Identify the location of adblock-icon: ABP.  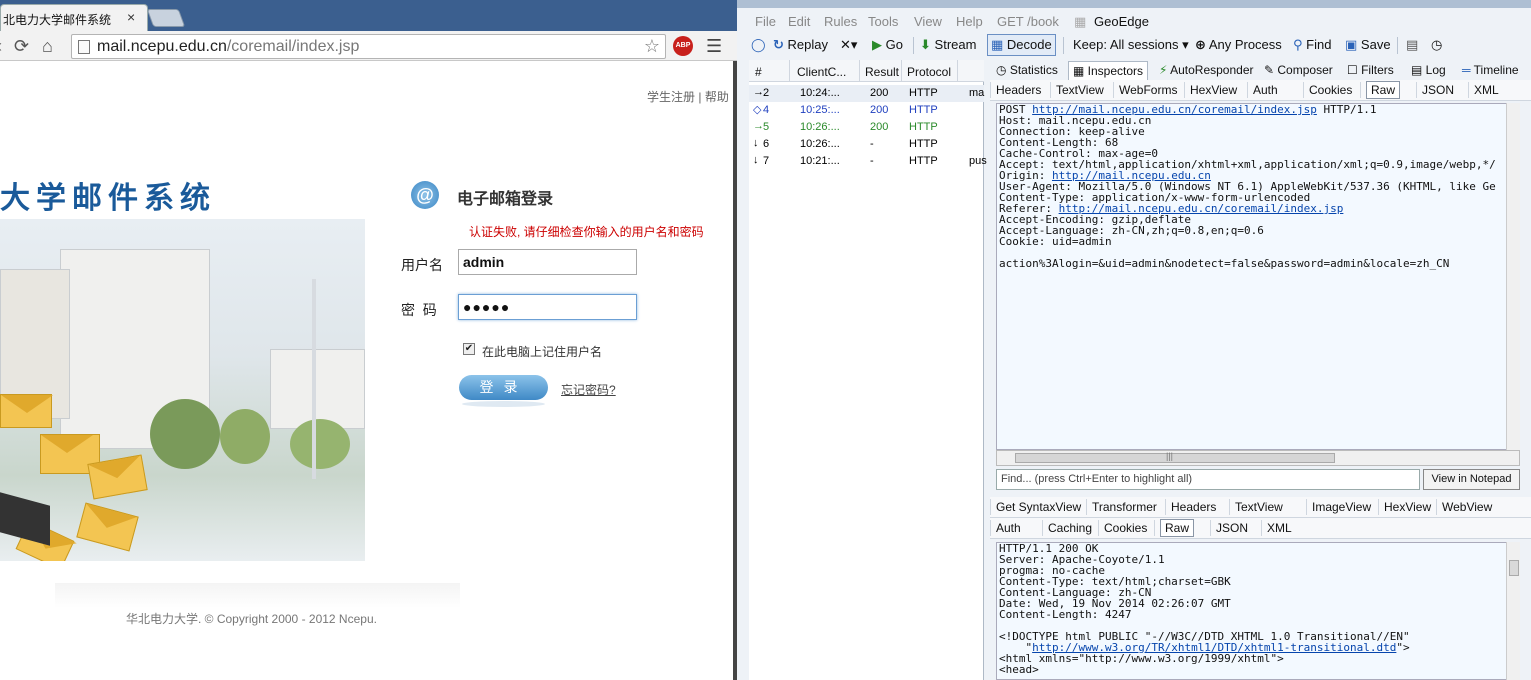
(683, 46).